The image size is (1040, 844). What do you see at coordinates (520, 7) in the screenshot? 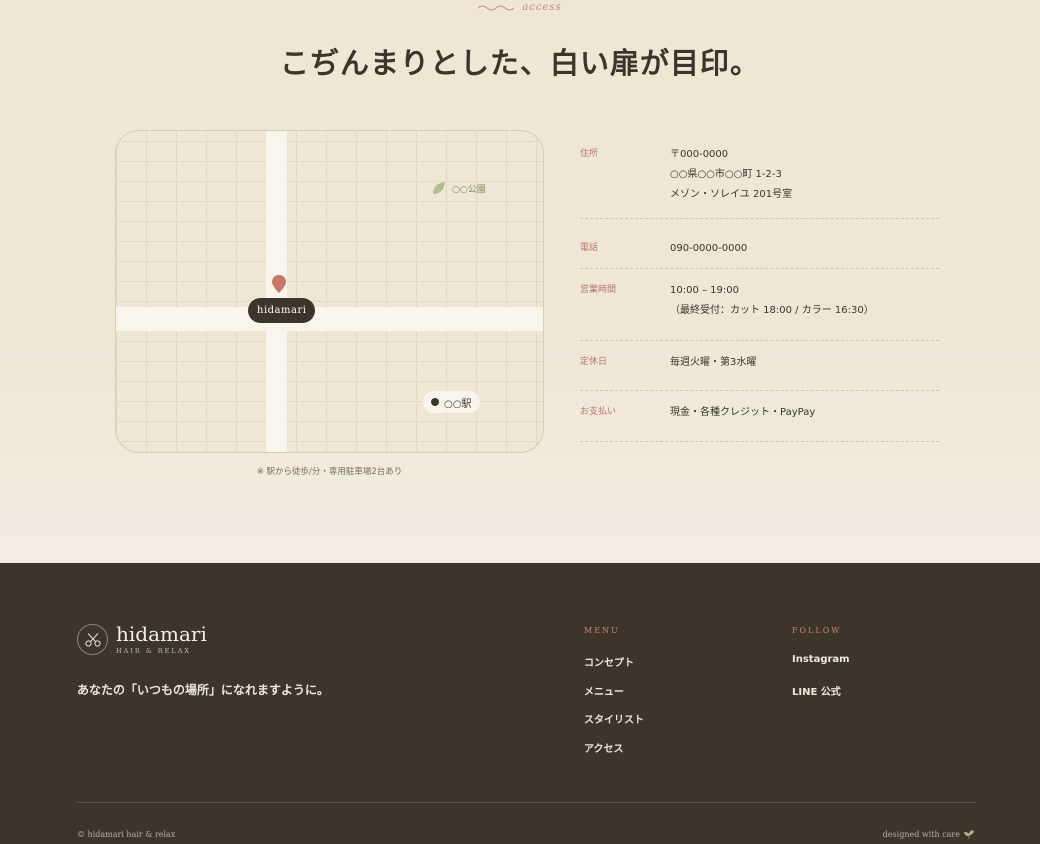
I see `section-eyebrow: access` at bounding box center [520, 7].